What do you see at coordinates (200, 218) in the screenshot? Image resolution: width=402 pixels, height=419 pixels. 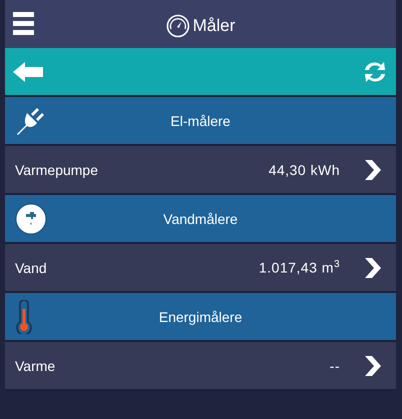 I see `section-title: Vandmålere` at bounding box center [200, 218].